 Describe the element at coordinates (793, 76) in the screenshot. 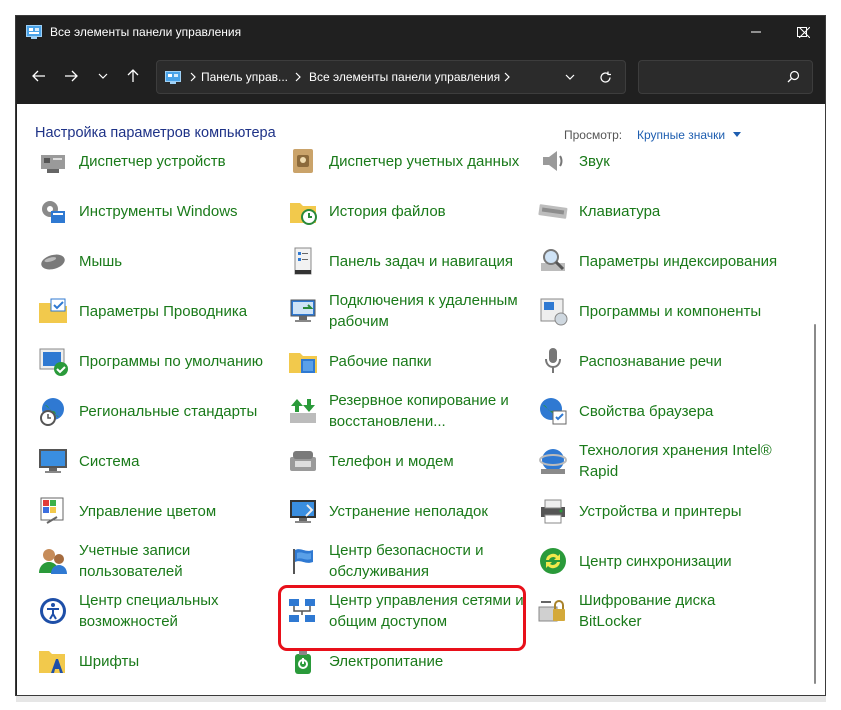

I see `search-icon` at that location.